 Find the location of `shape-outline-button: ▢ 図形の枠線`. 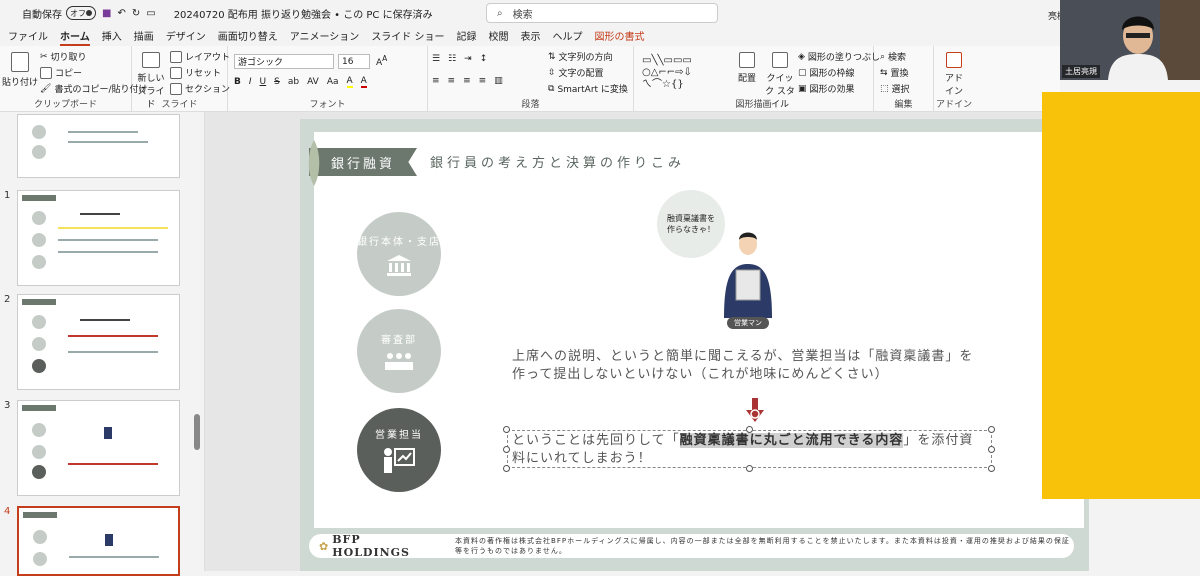

shape-outline-button: ▢ 図形の枠線 is located at coordinates (826, 73).